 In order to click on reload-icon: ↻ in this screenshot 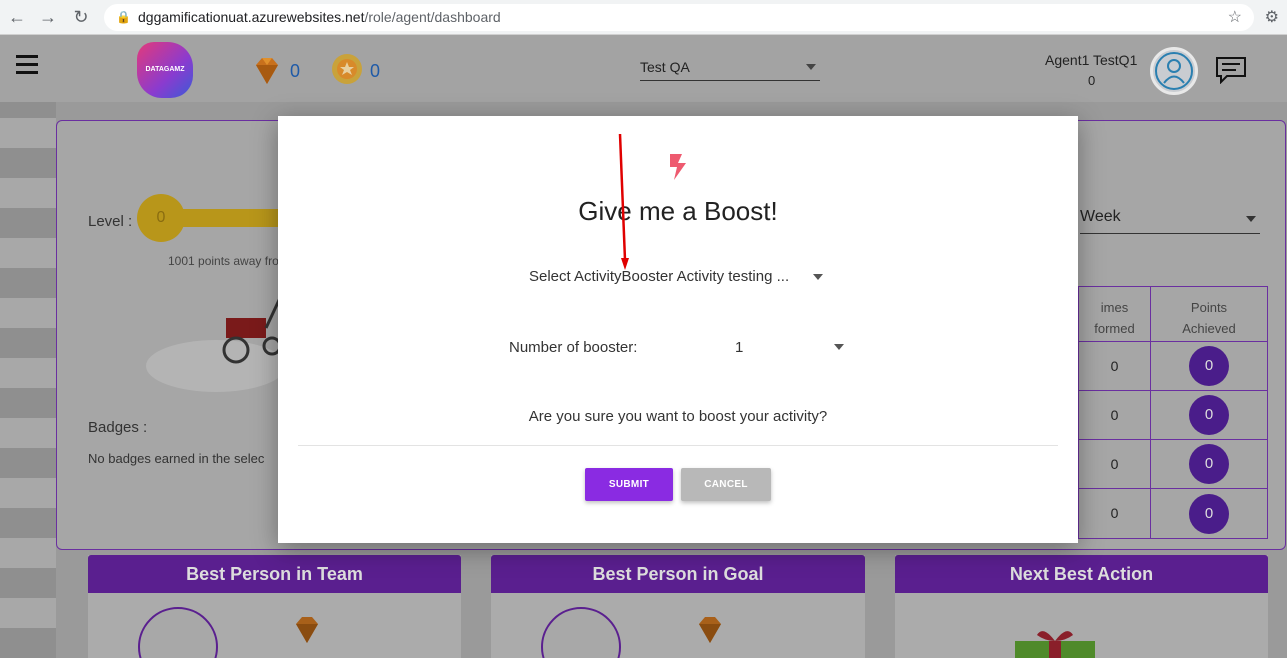, I will do `click(81, 17)`.